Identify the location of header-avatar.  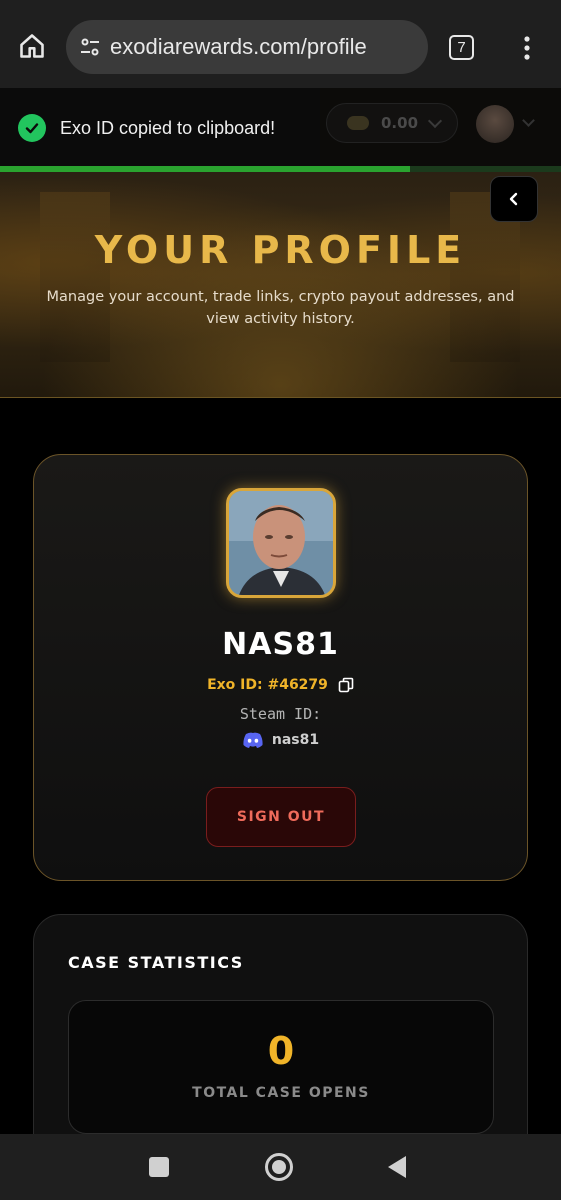
(495, 124).